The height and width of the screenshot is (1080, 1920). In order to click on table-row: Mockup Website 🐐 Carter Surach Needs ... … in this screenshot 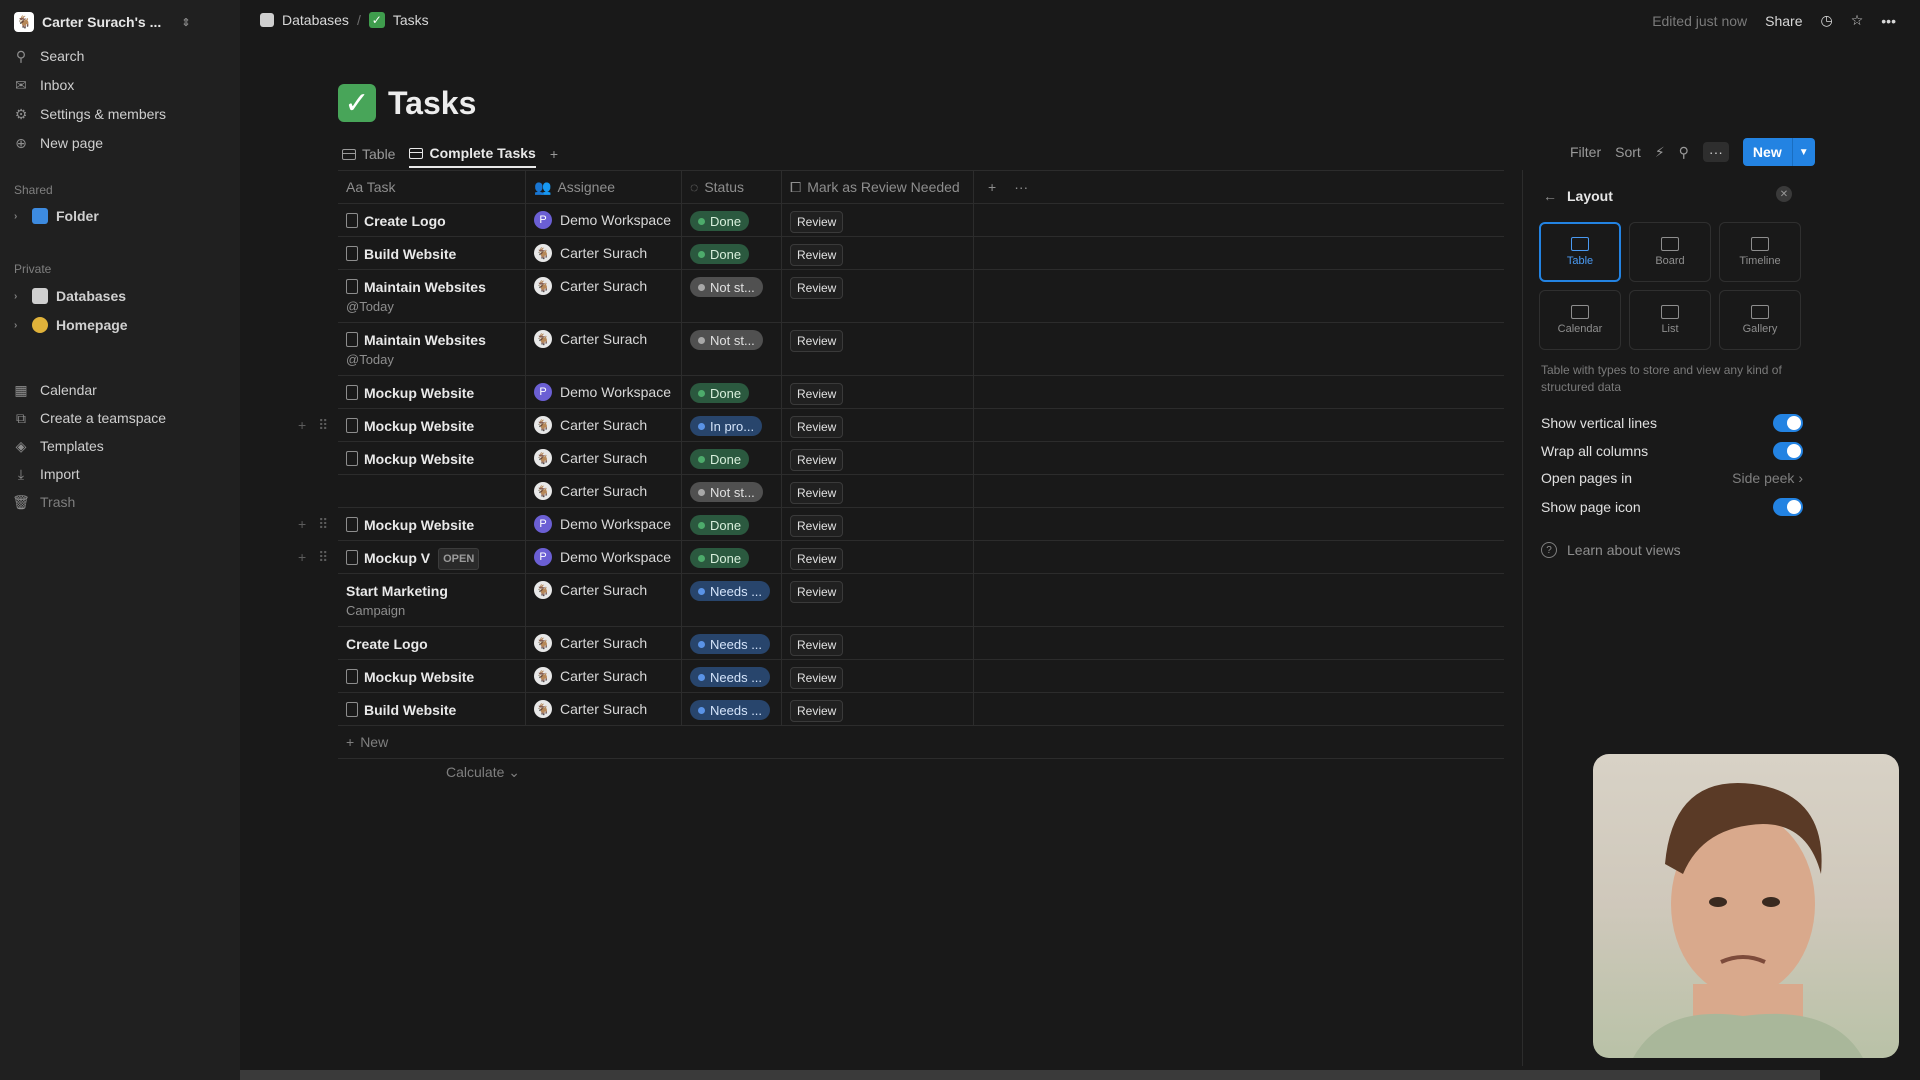, I will do `click(921, 676)`.